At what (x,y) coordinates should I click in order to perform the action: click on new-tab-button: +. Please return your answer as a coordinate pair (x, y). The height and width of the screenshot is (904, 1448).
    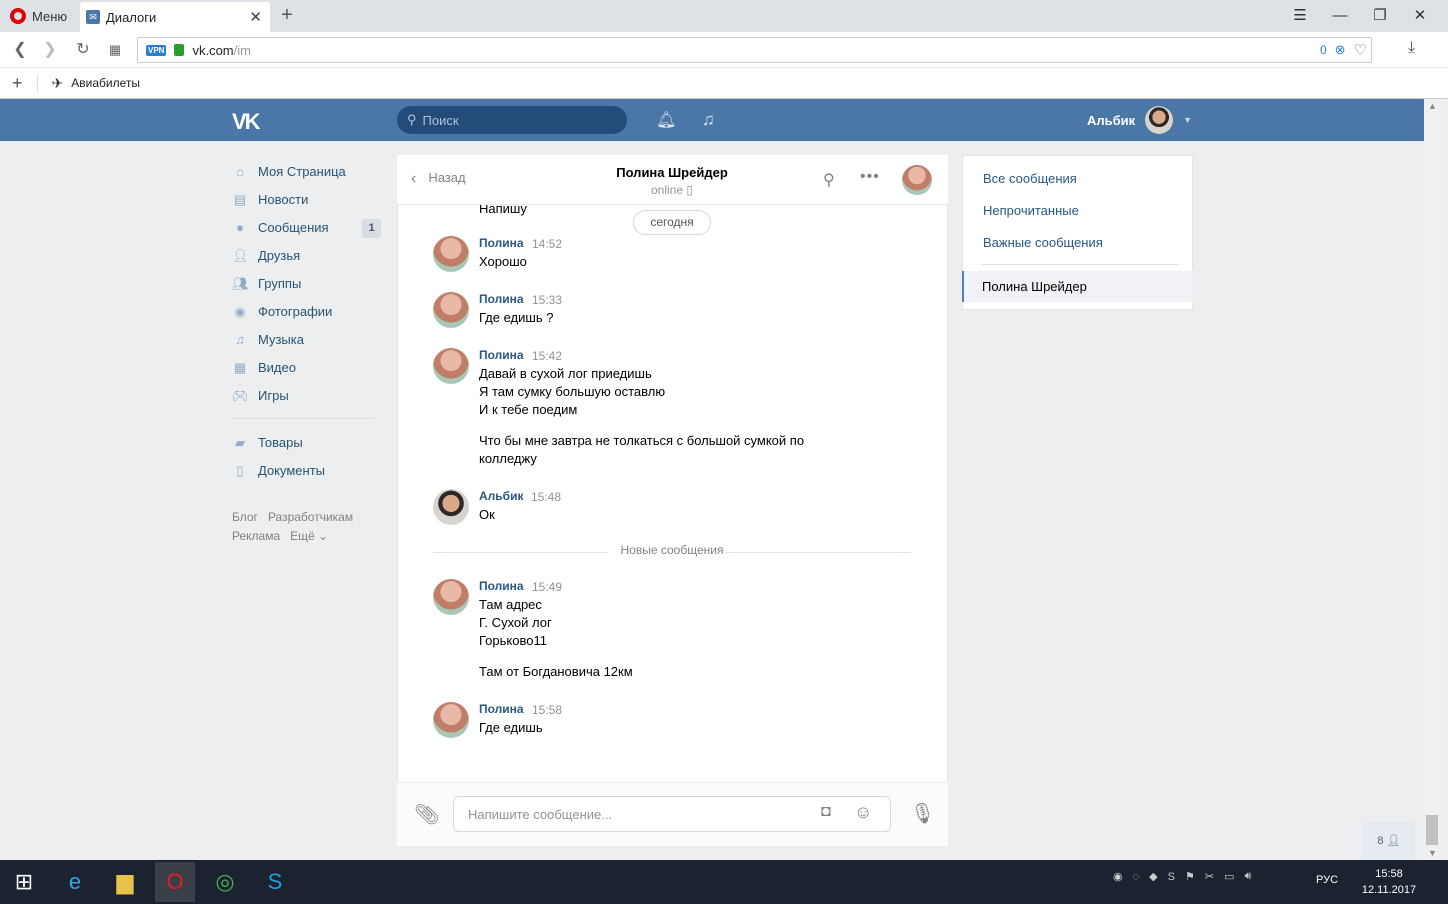
    Looking at the image, I should click on (287, 16).